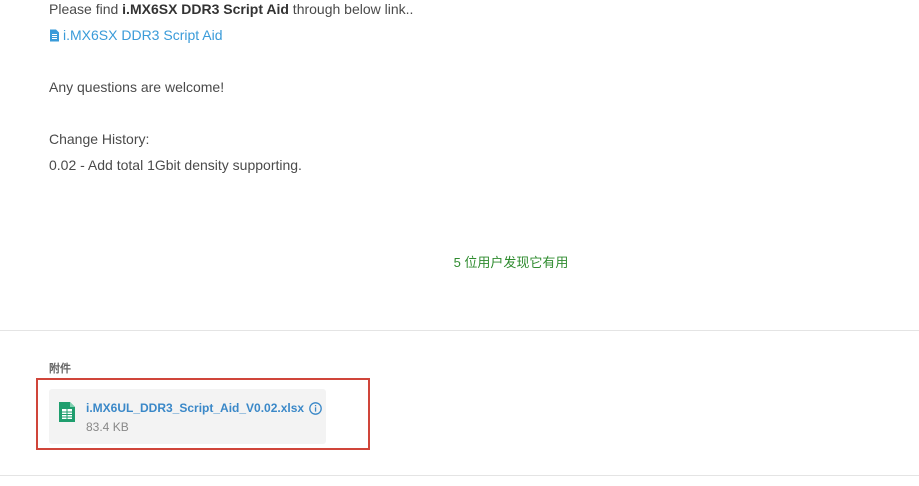  Describe the element at coordinates (107, 427) in the screenshot. I see `attachment-size: 83.4 KB` at that location.